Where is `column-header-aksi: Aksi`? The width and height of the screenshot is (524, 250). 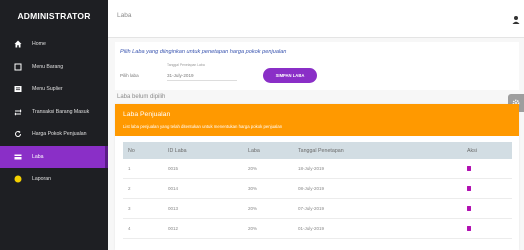
column-header-aksi: Aksi is located at coordinates (472, 150).